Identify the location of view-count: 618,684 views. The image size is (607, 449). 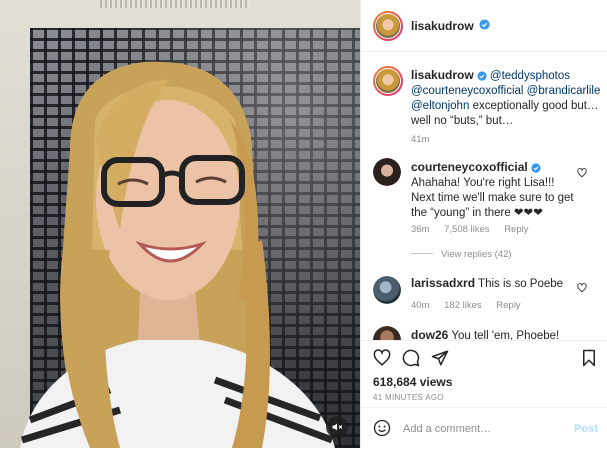
(412, 382).